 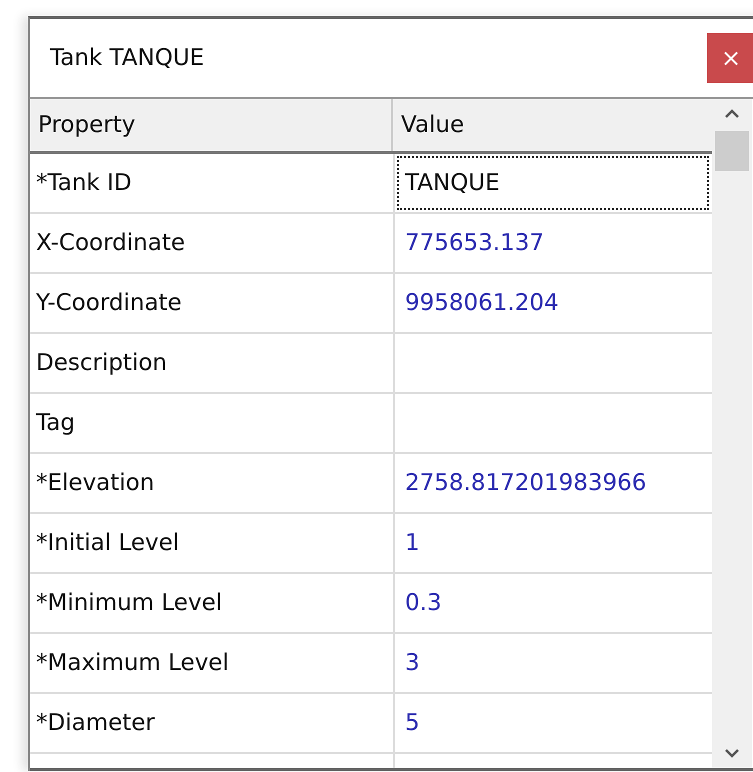 What do you see at coordinates (371, 364) in the screenshot?
I see `table-row: Description` at bounding box center [371, 364].